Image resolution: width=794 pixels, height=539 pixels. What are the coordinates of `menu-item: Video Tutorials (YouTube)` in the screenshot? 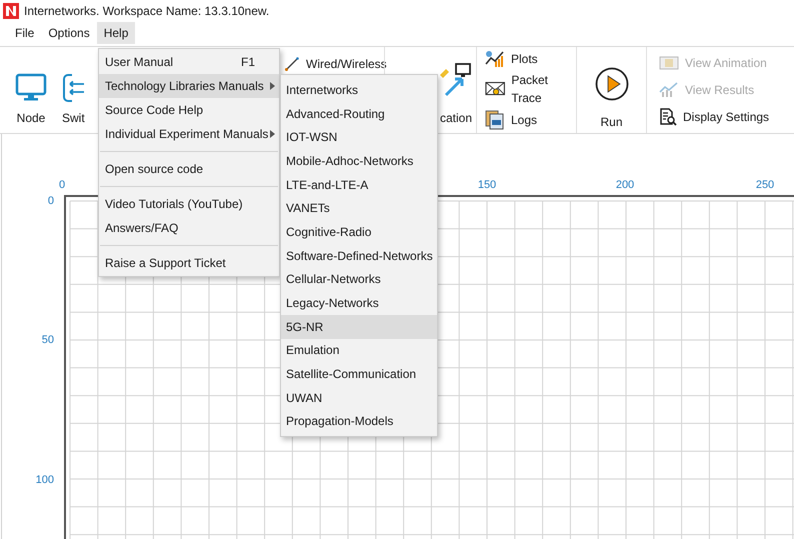 It's located at (189, 204).